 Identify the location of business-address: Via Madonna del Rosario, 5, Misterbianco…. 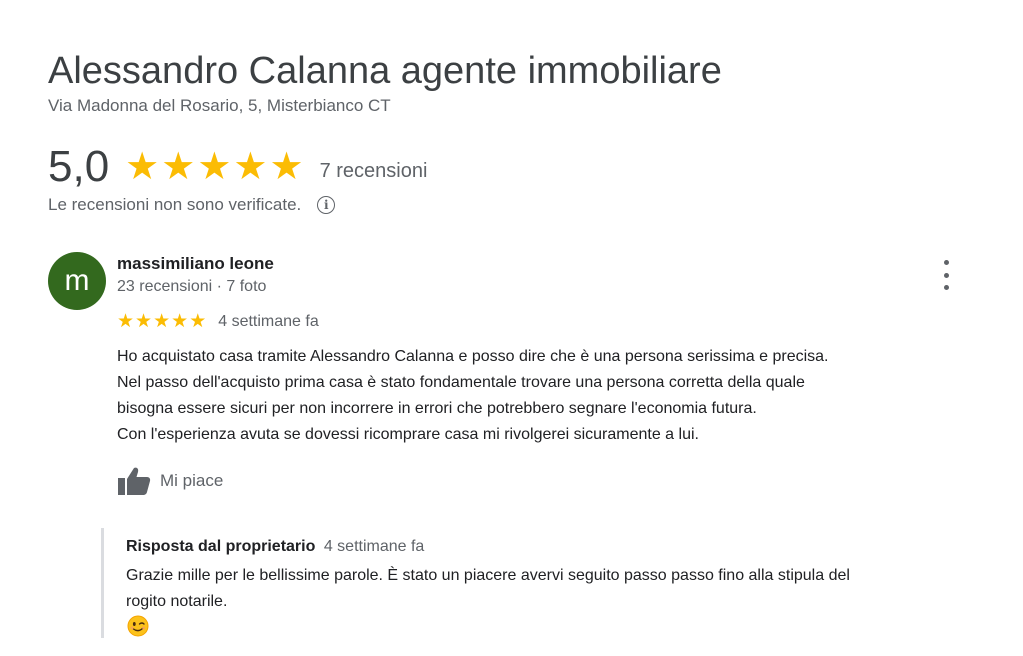
(219, 105).